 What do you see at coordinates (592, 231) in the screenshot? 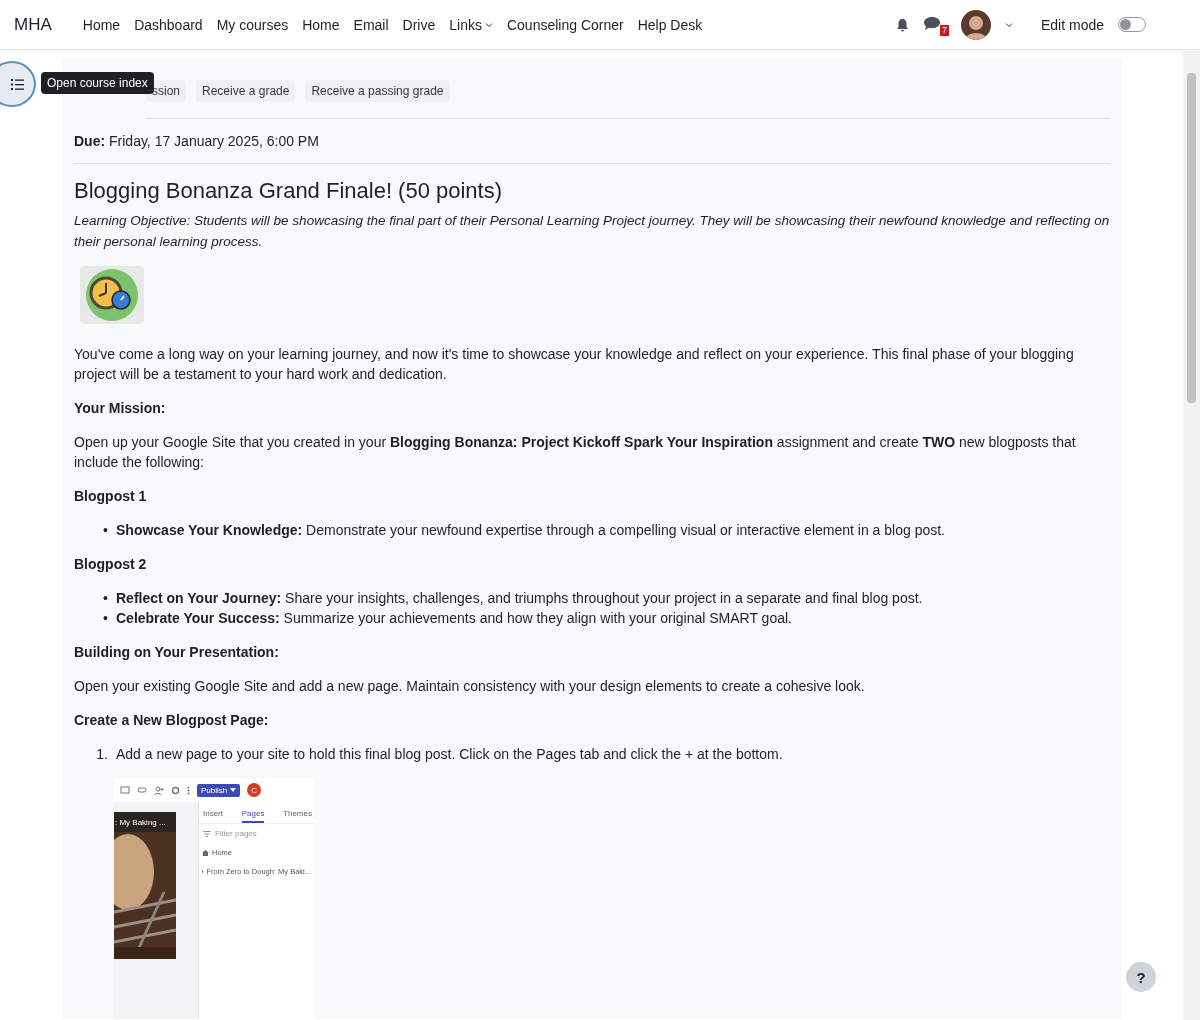
I see `learning-objective: Learning Objective: Students will be showcasing the final part of their Personal Learning Project journey. They will be showcasing their newfound knowledge and reflecting on their personal learning process.` at bounding box center [592, 231].